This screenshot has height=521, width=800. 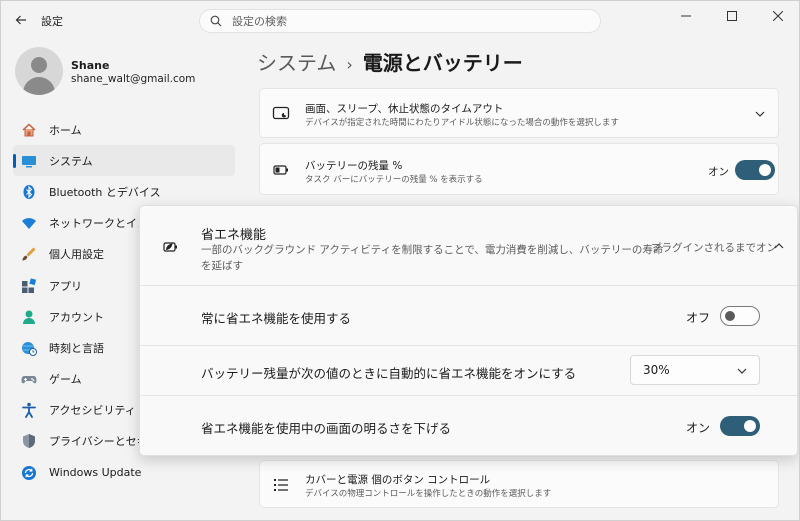 What do you see at coordinates (52, 21) in the screenshot?
I see `app-title: 設定` at bounding box center [52, 21].